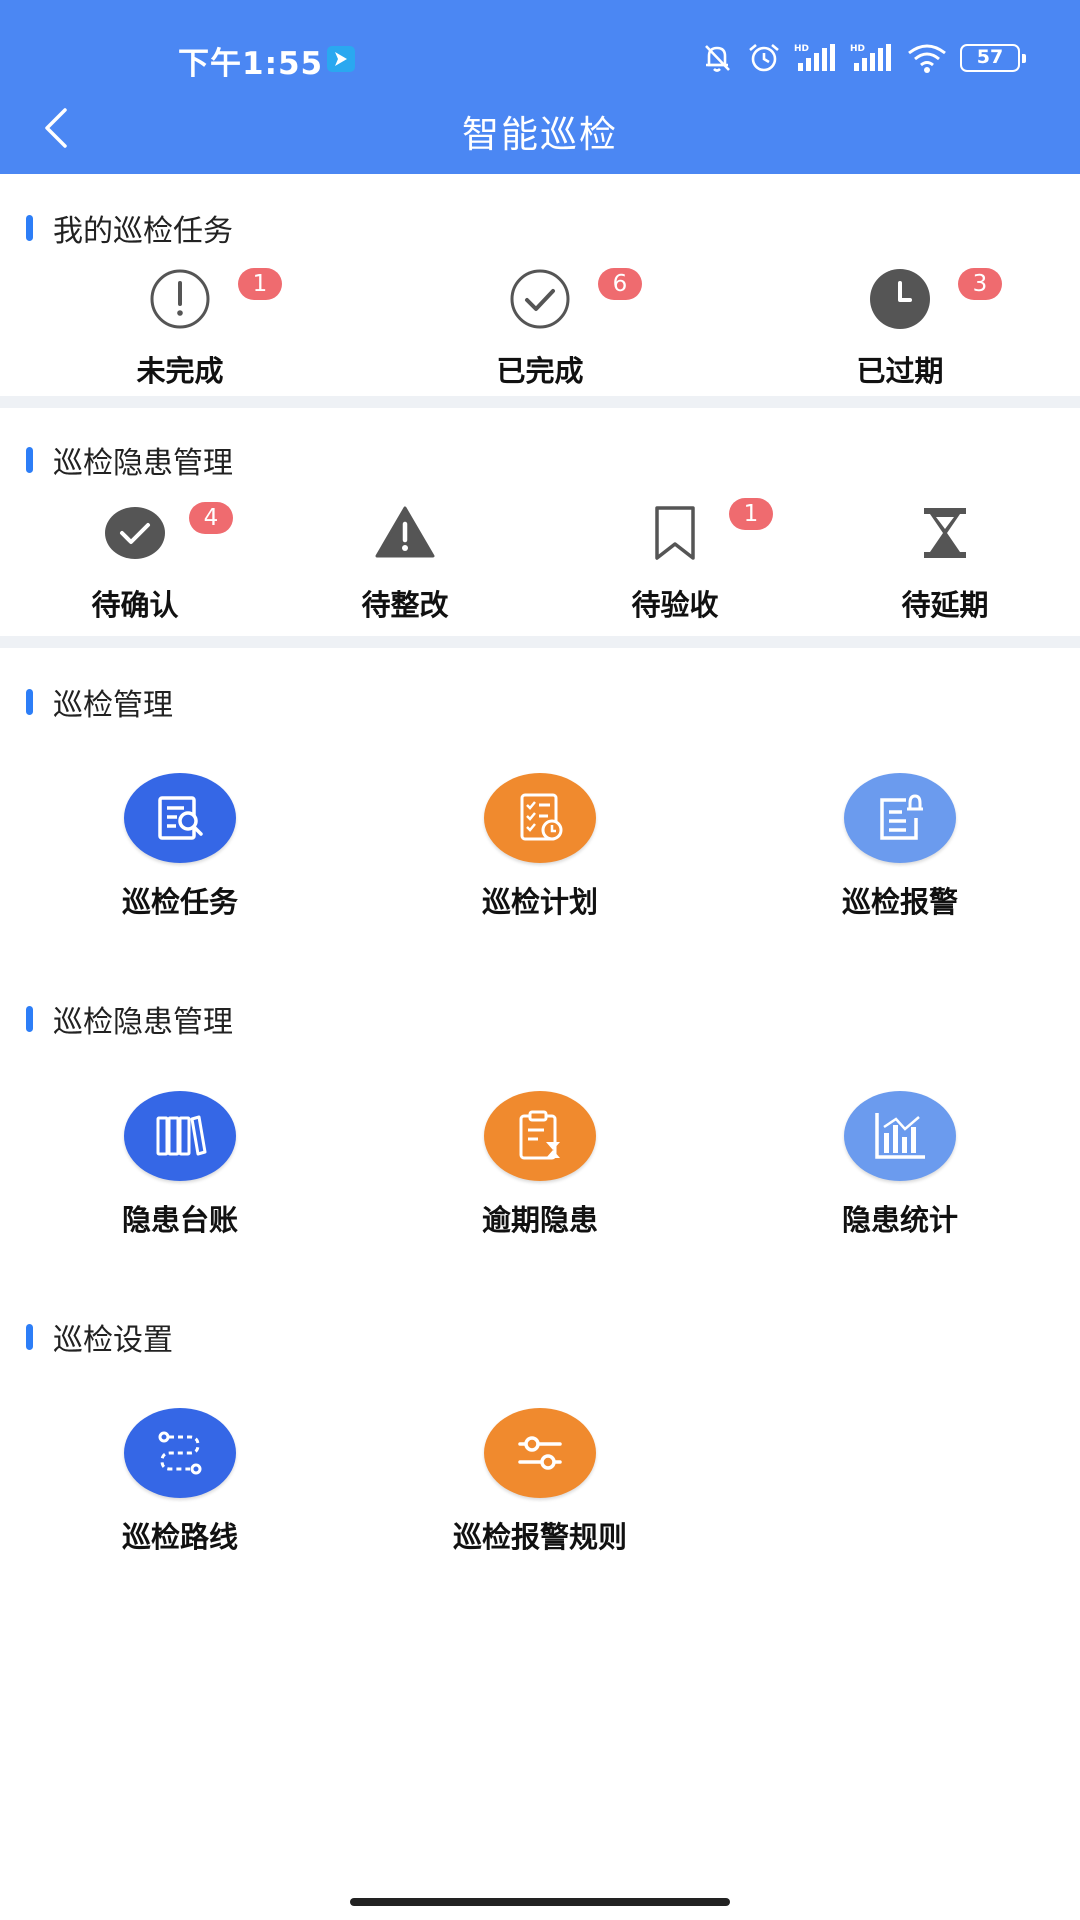 The image size is (1080, 1920). I want to click on inspection-plan-button: 巡检计划, so click(540, 847).